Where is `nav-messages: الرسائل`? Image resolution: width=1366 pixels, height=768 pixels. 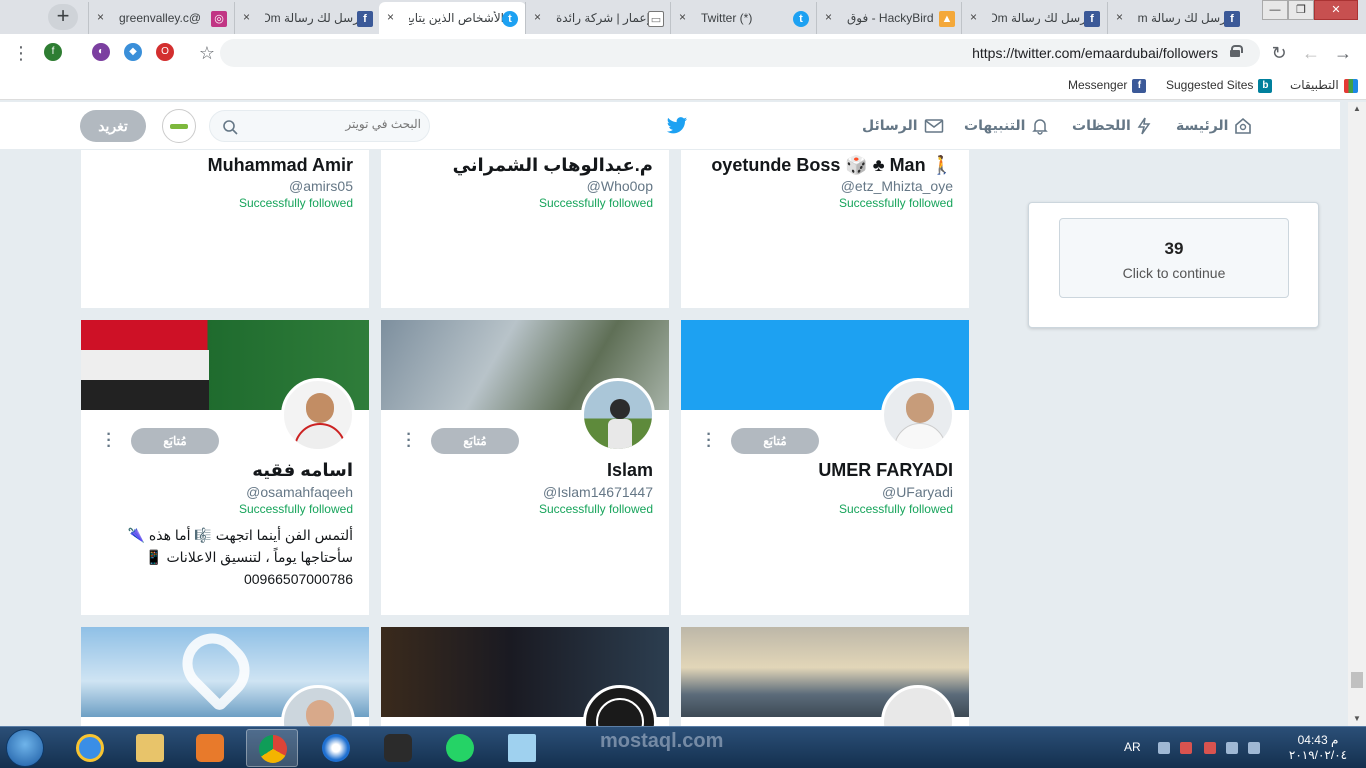 nav-messages: الرسائل is located at coordinates (903, 125).